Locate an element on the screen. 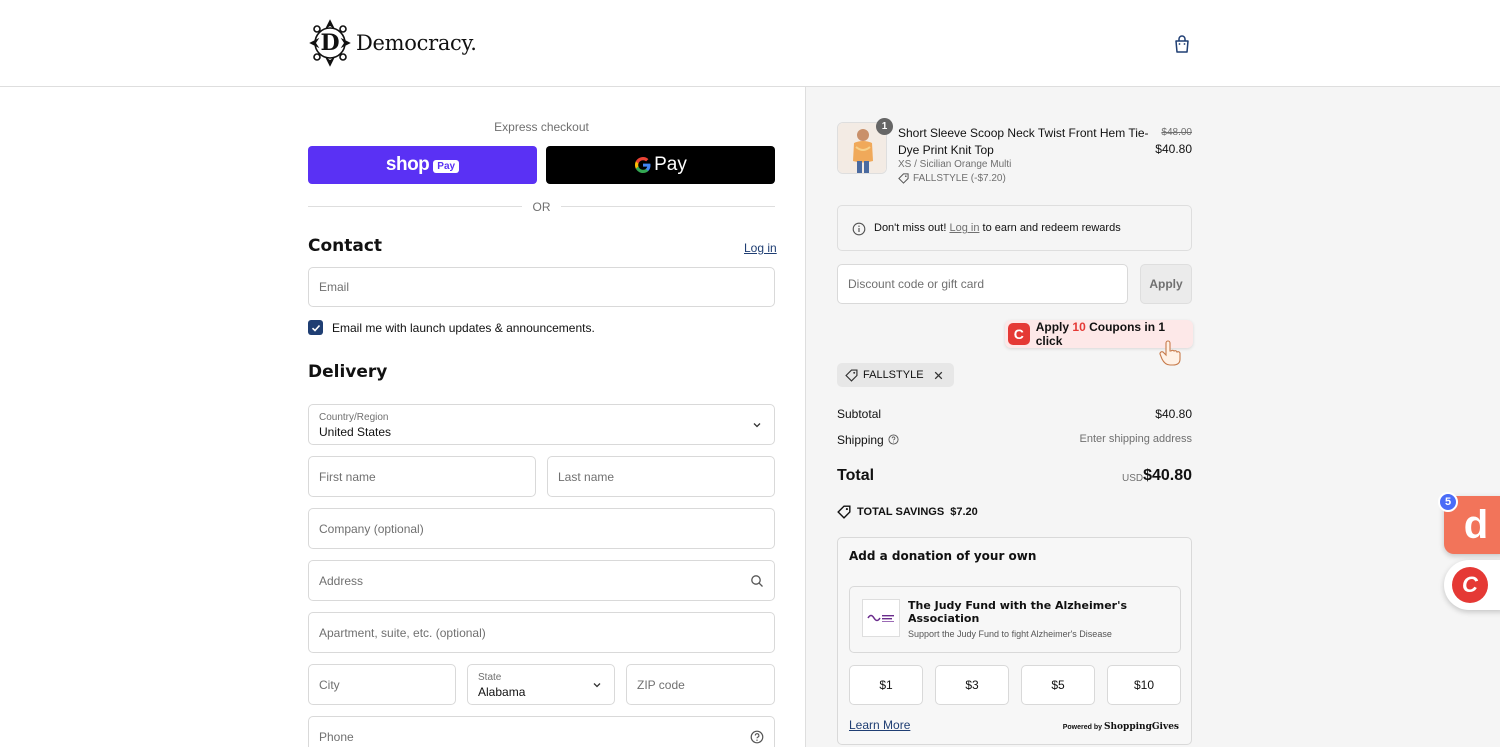 This screenshot has width=1500, height=747. contact-heading: Contact is located at coordinates (345, 246).